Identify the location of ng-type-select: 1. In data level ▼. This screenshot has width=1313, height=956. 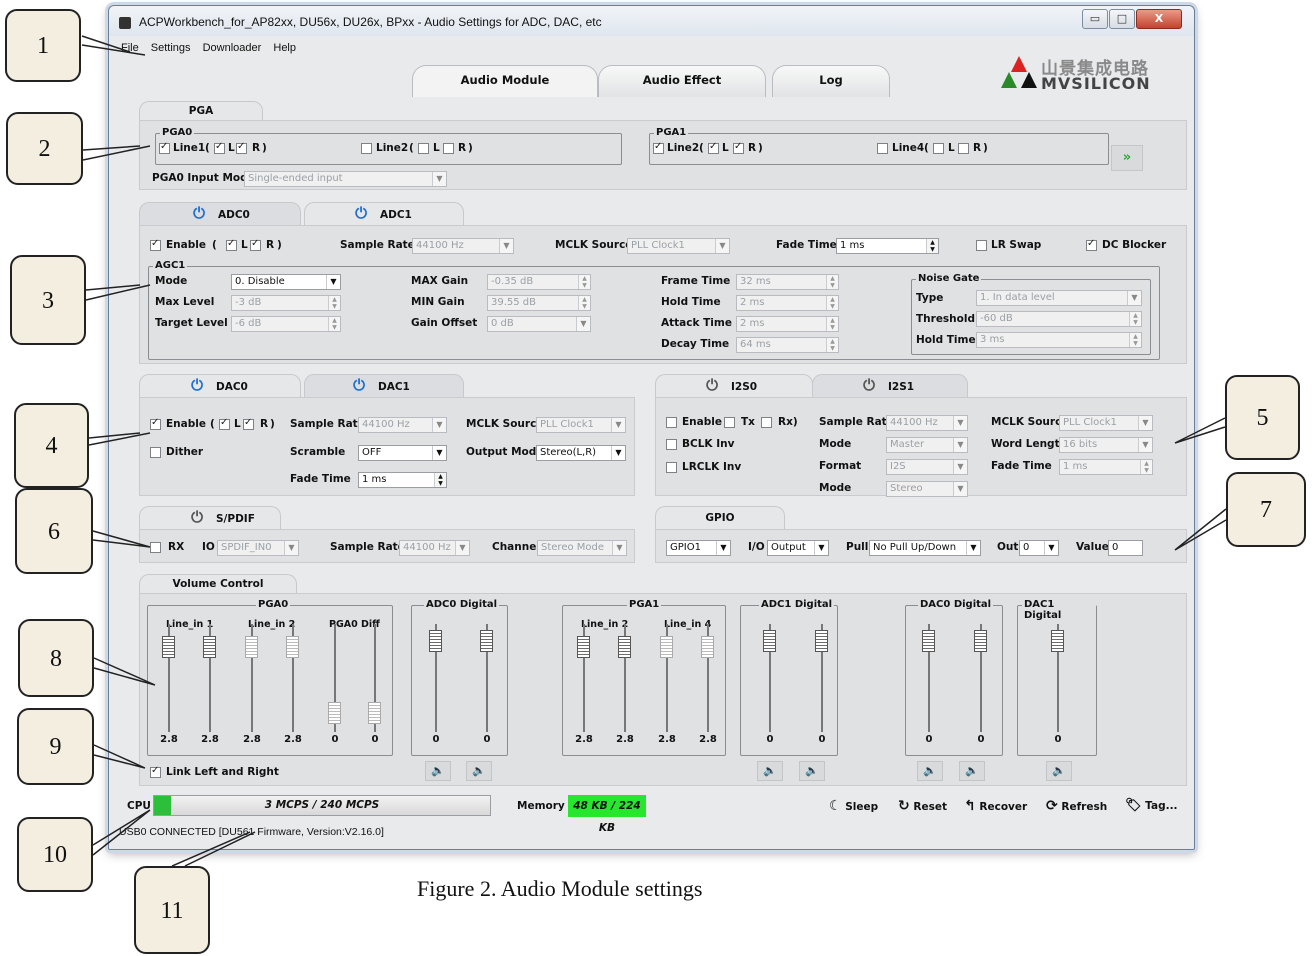
(1059, 298).